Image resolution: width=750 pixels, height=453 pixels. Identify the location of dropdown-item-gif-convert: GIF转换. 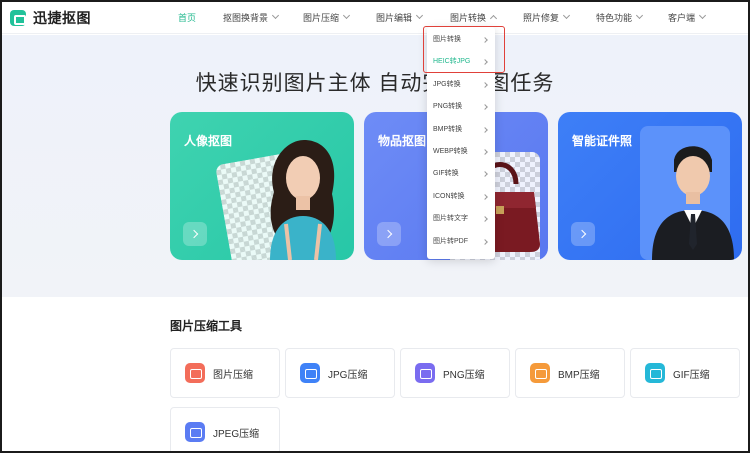
(461, 174).